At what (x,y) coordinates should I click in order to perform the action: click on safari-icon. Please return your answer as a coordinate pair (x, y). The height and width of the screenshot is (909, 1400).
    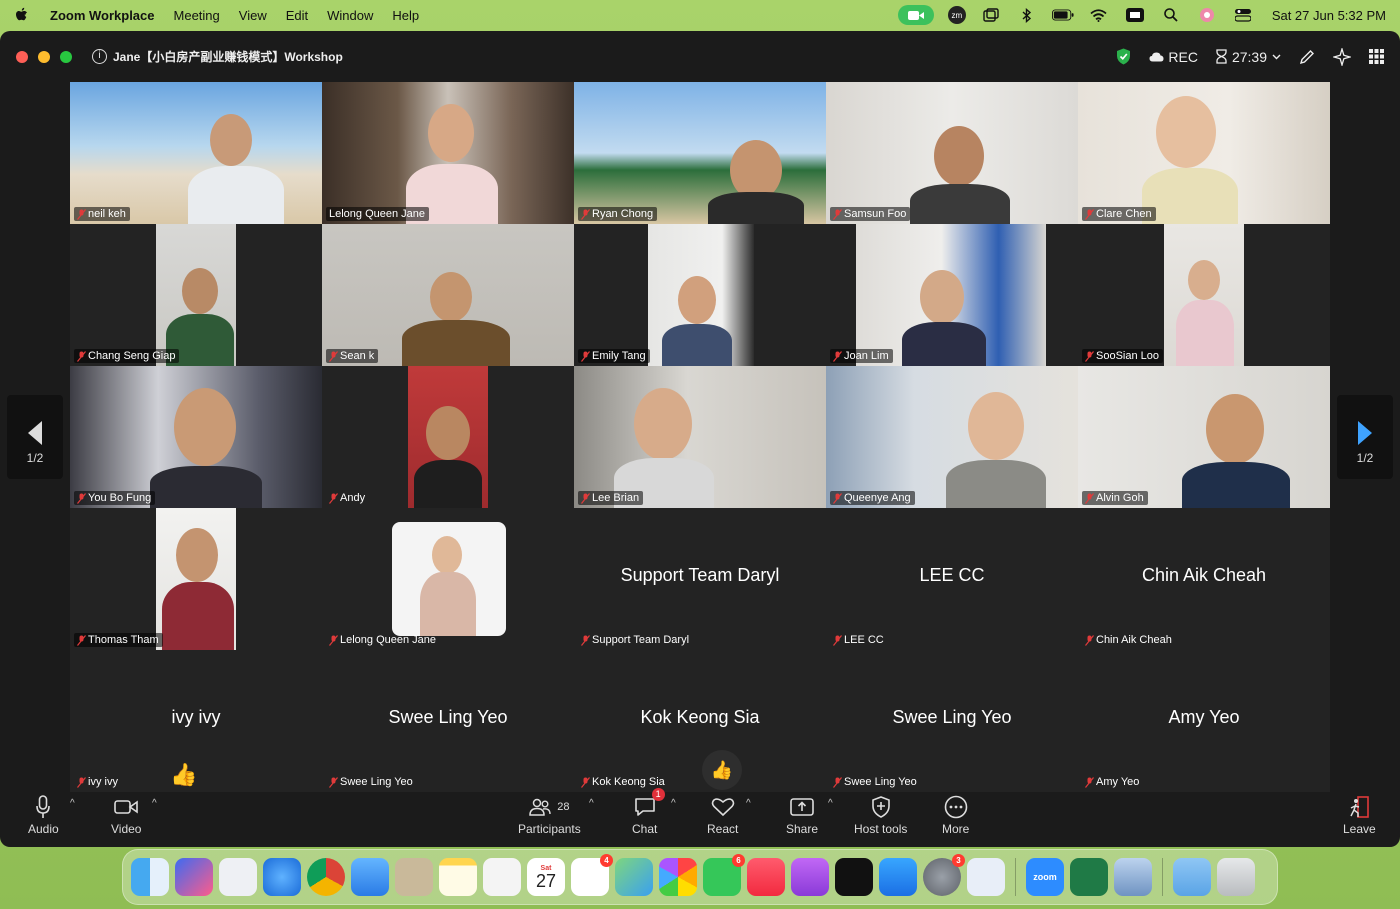
    Looking at the image, I should click on (282, 877).